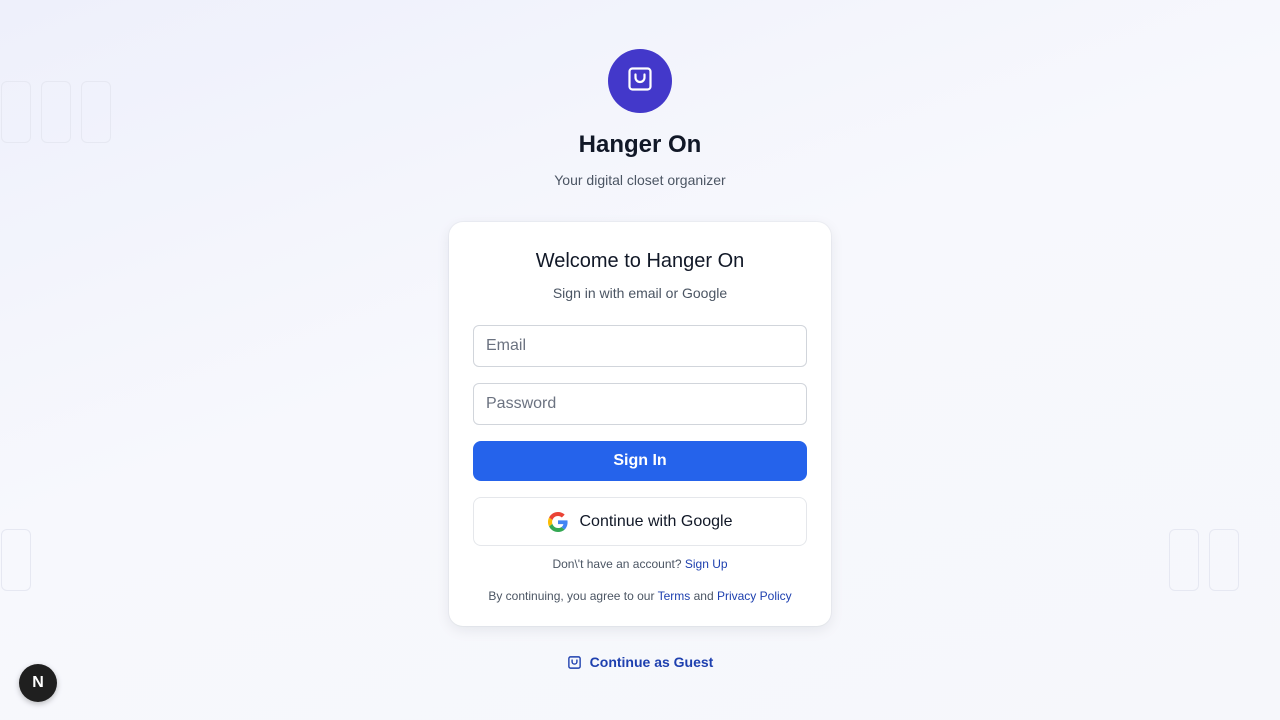  Describe the element at coordinates (674, 596) in the screenshot. I see `terms-link: Terms` at that location.